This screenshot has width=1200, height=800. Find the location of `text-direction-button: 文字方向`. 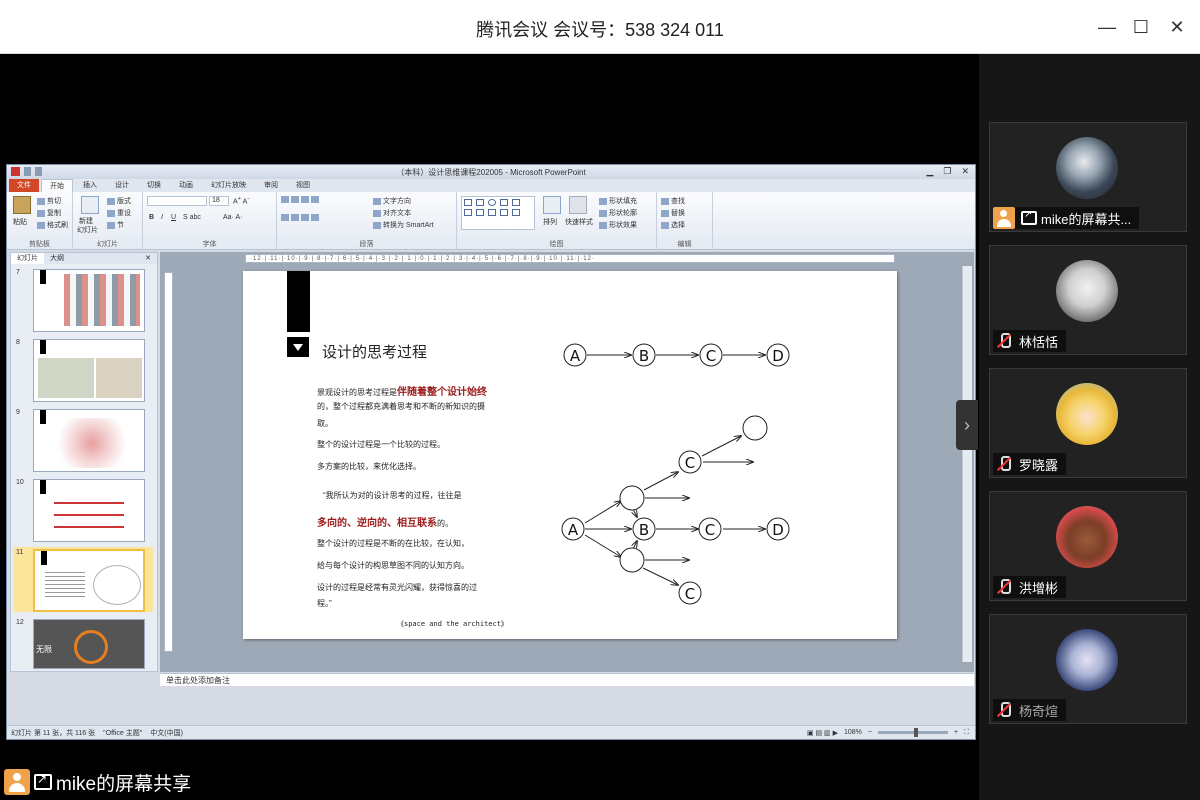

text-direction-button: 文字方向 is located at coordinates (392, 201).